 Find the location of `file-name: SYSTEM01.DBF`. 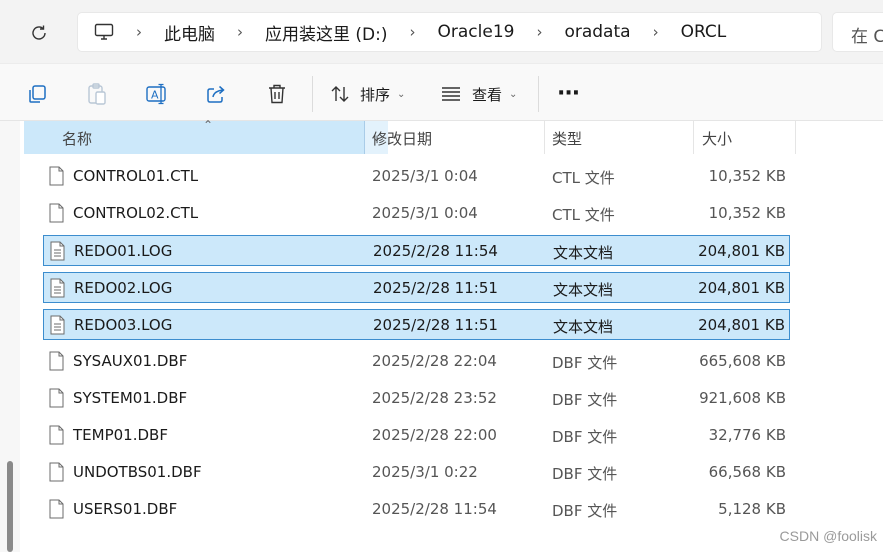

file-name: SYSTEM01.DBF is located at coordinates (130, 398).